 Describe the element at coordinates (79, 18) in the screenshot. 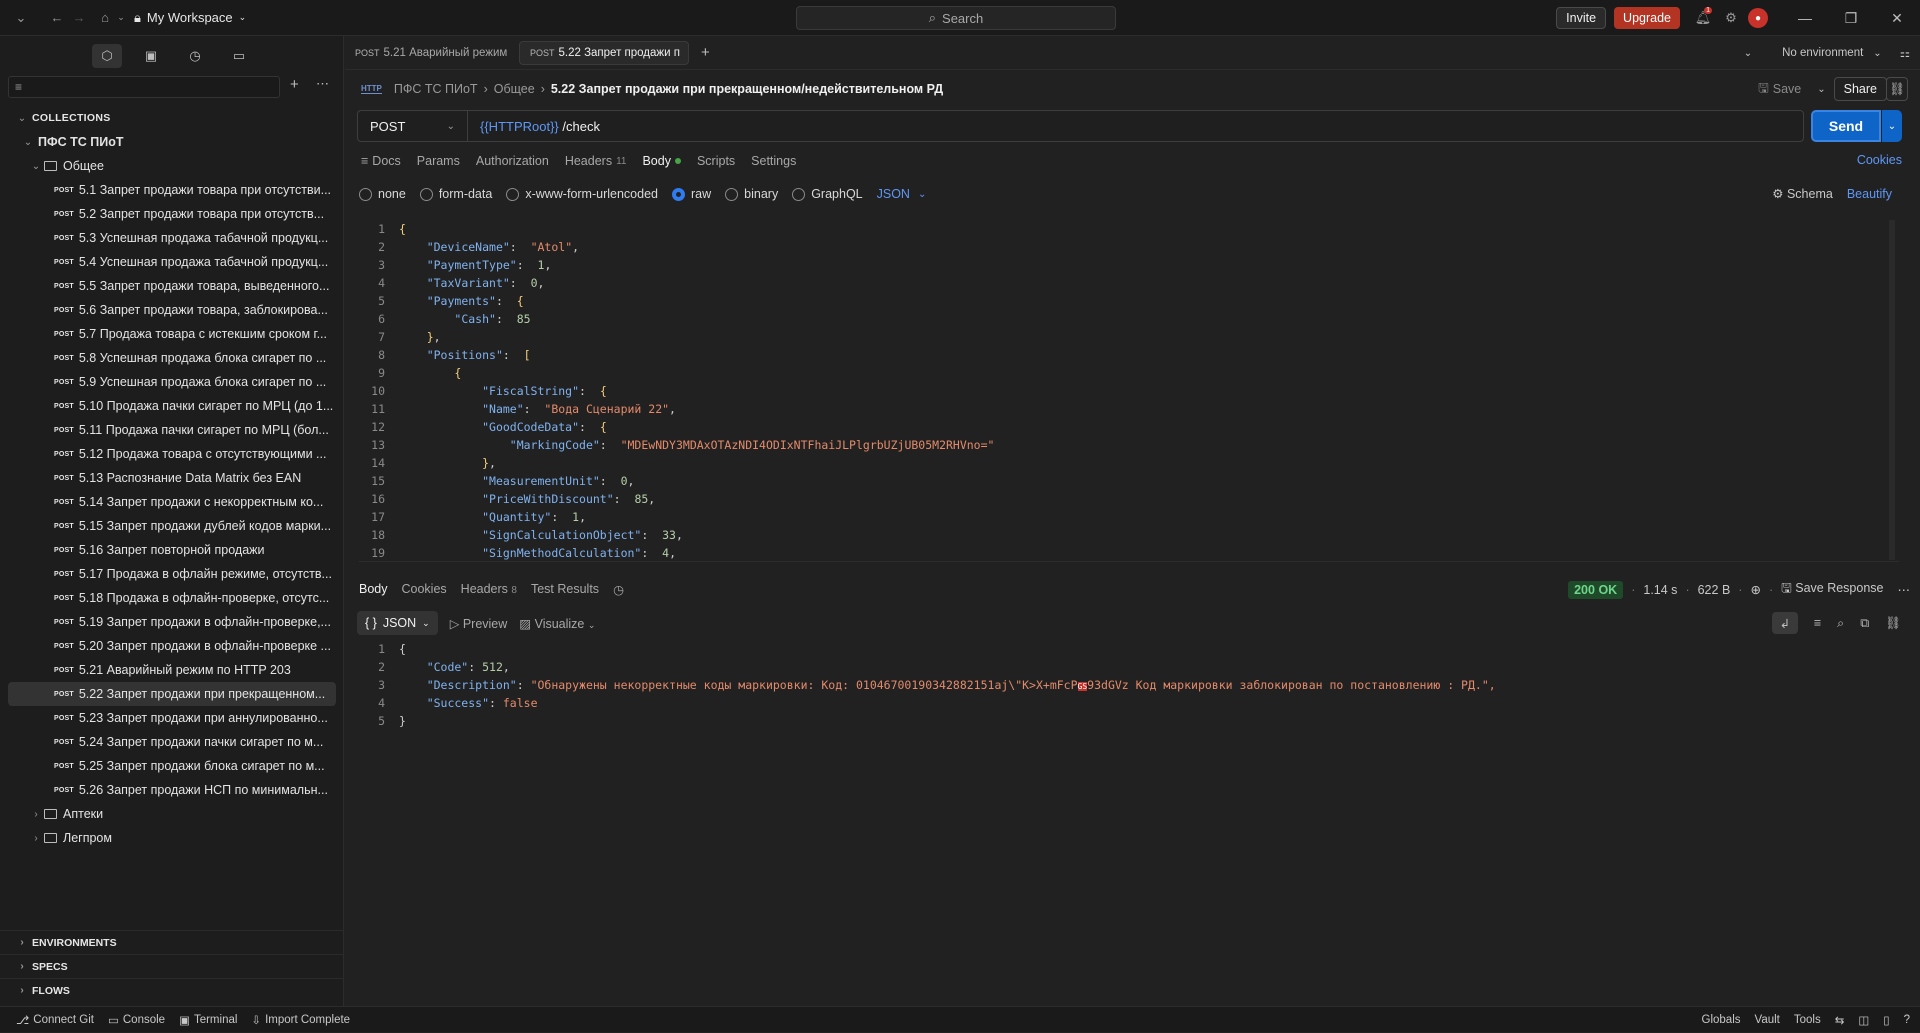

I see `forward-arrow-icon: →` at that location.